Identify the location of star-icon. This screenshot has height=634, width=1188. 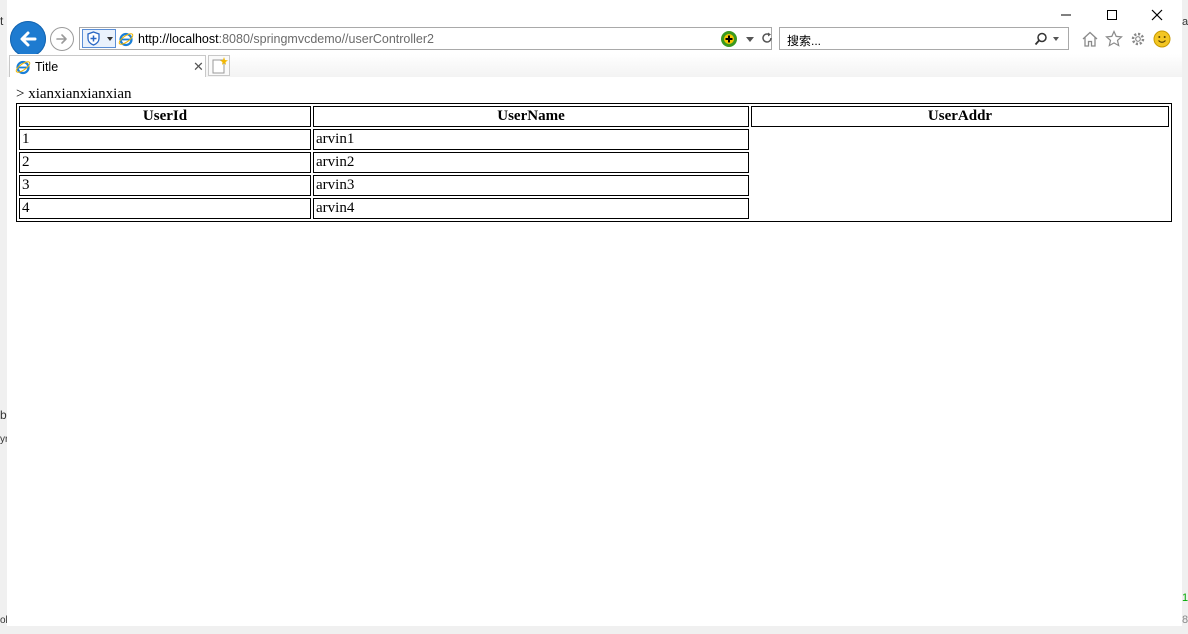
(1114, 38).